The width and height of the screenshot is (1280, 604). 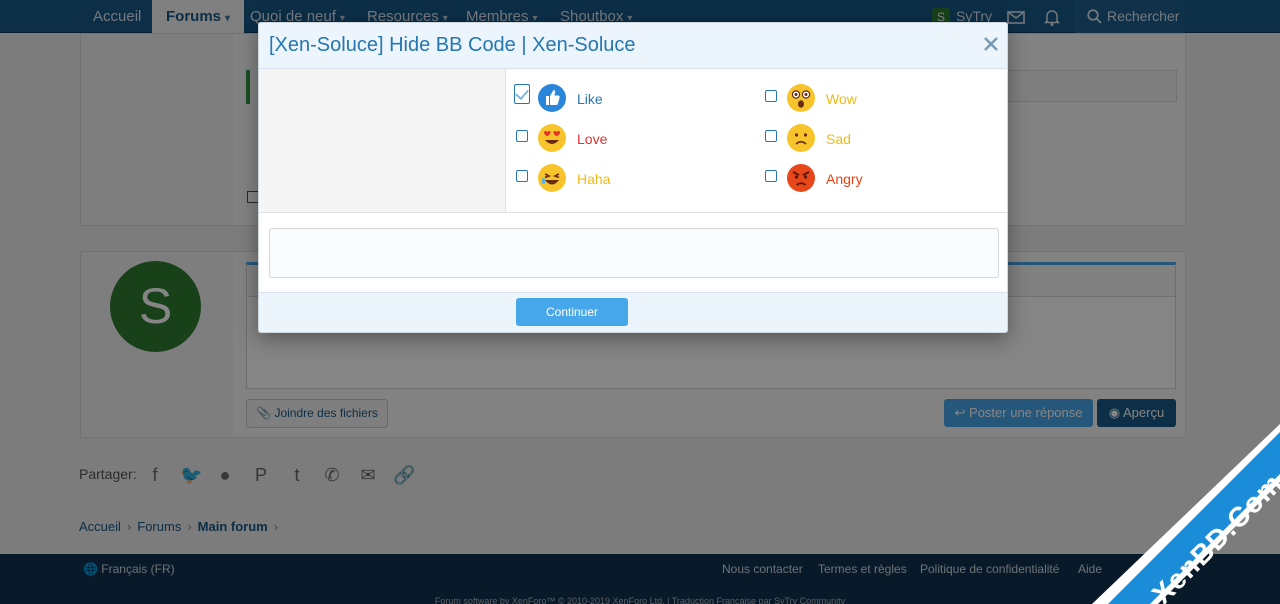 I want to click on reaction-label: Love, so click(x=592, y=139).